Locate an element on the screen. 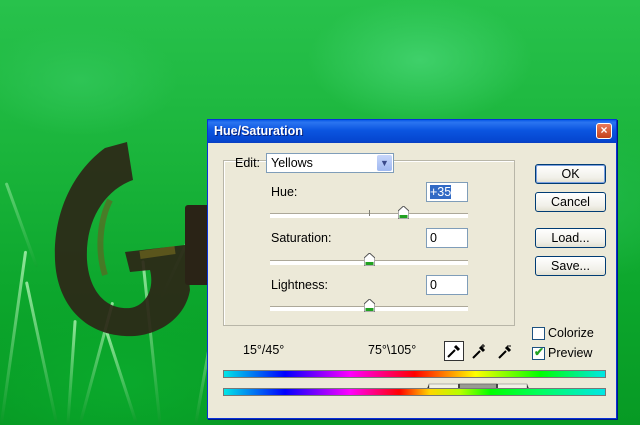 The height and width of the screenshot is (425, 640). lightness-slider-thumb is located at coordinates (369, 305).